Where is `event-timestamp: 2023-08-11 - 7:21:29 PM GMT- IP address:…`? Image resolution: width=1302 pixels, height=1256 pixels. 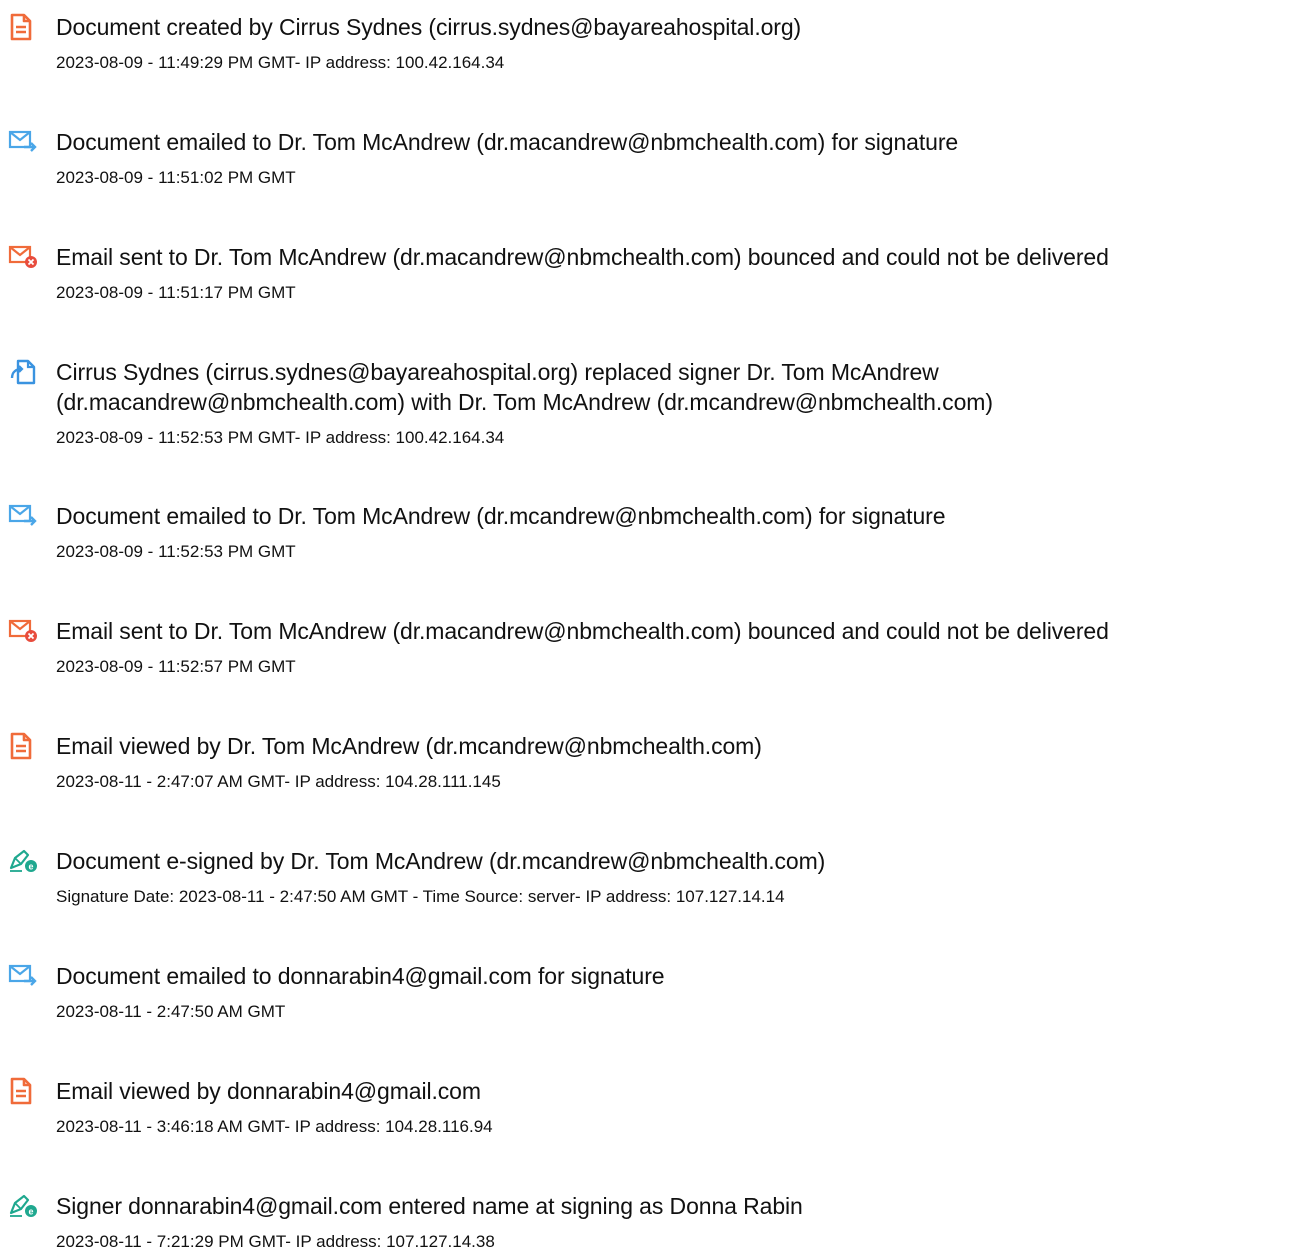
event-timestamp: 2023-08-11 - 7:21:29 PM GMT- IP address:… is located at coordinates (275, 1241).